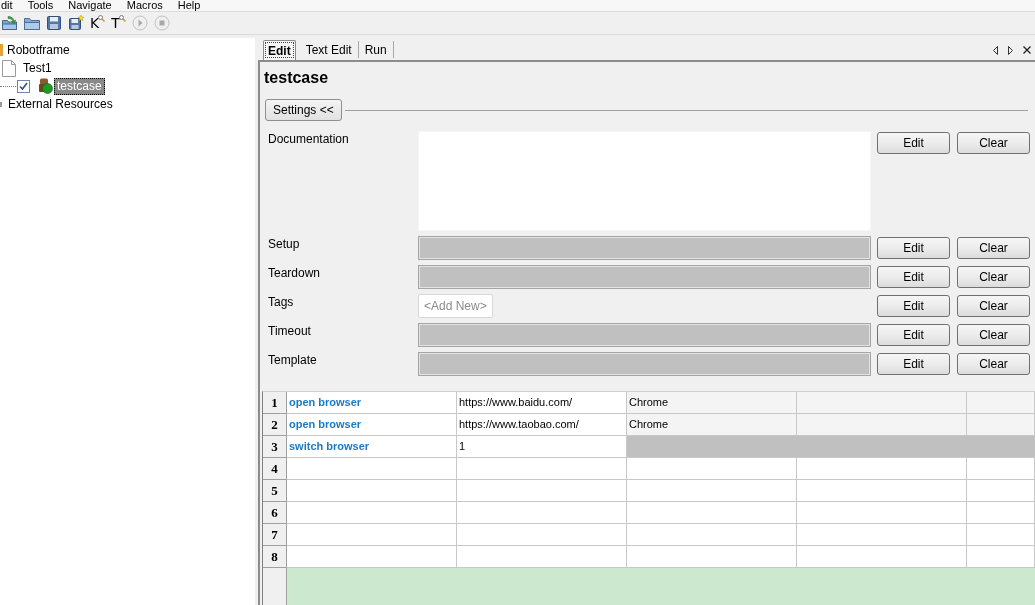  Describe the element at coordinates (290, 330) in the screenshot. I see `setting-label: Timeout` at that location.